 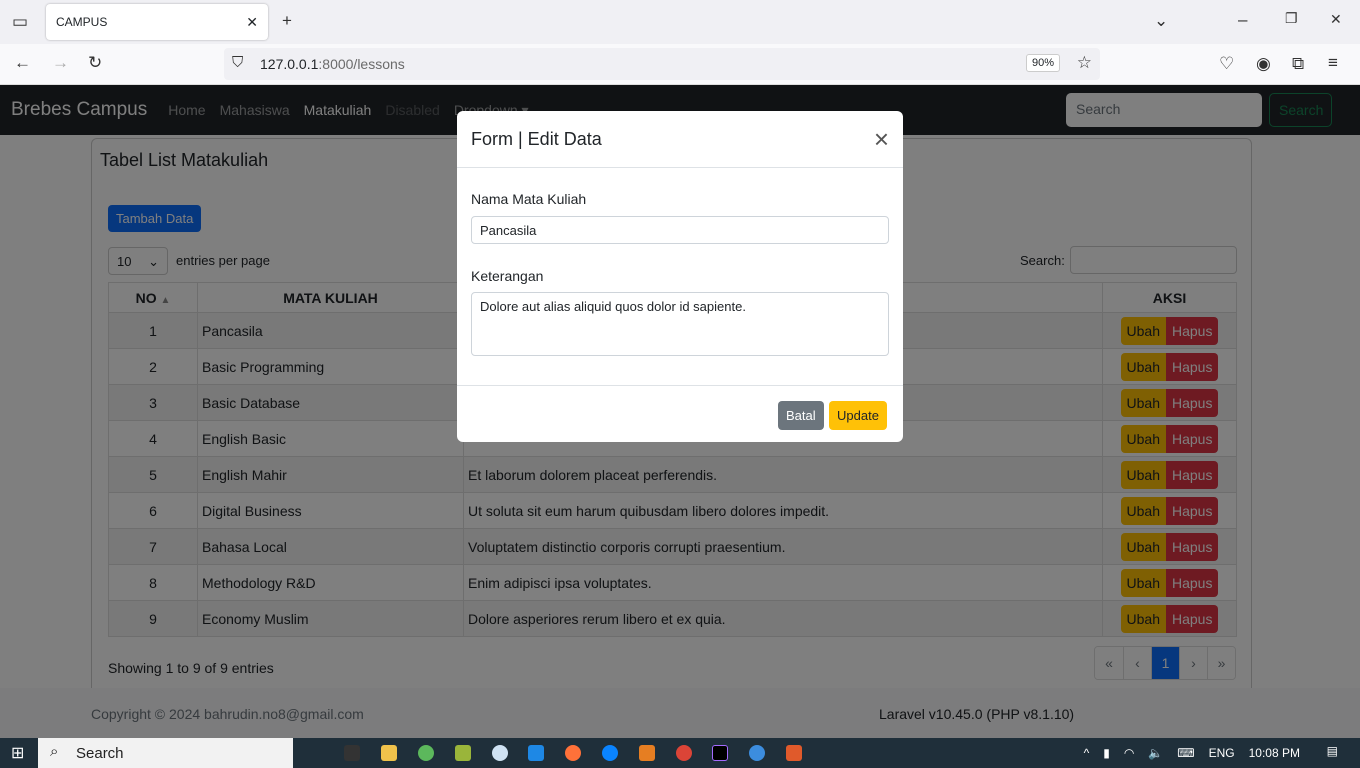 What do you see at coordinates (237, 62) in the screenshot?
I see `shield-icon: ⛉` at bounding box center [237, 62].